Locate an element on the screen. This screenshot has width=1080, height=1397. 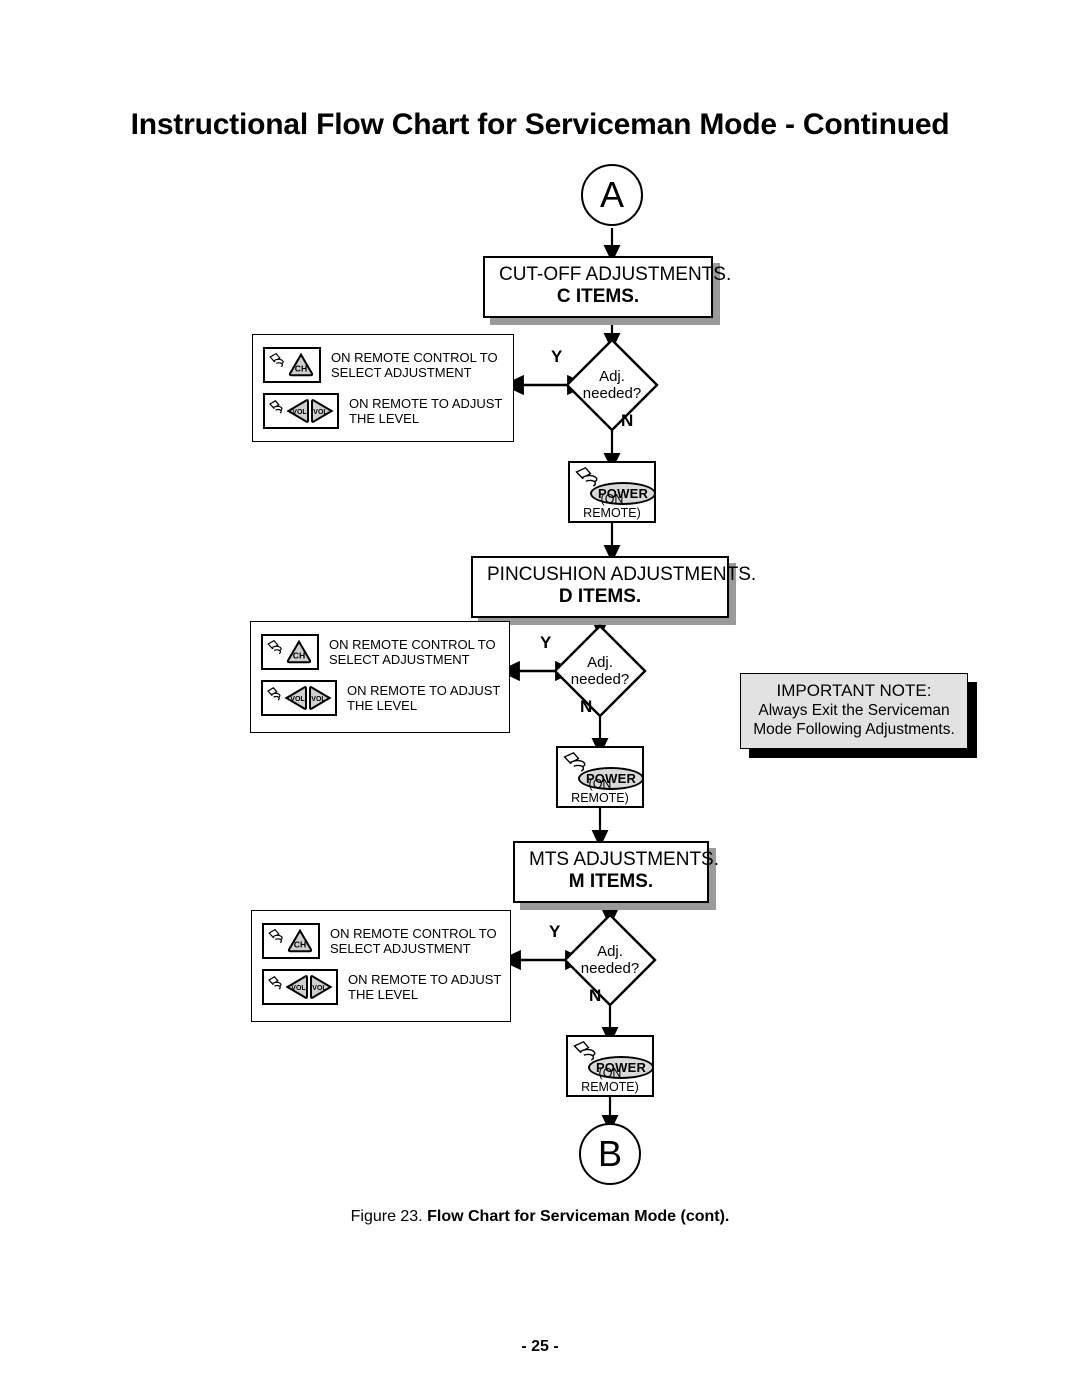
branch-label-yes-mts: Y is located at coordinates (555, 931).